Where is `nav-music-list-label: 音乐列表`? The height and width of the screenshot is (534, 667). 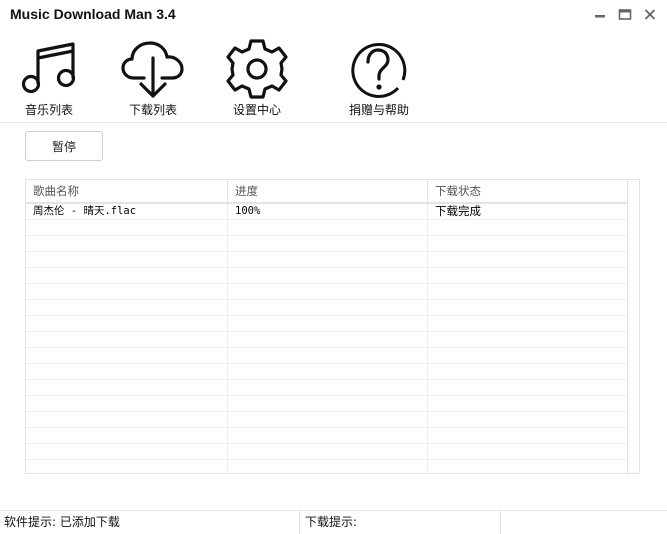 nav-music-list-label: 音乐列表 is located at coordinates (48, 110).